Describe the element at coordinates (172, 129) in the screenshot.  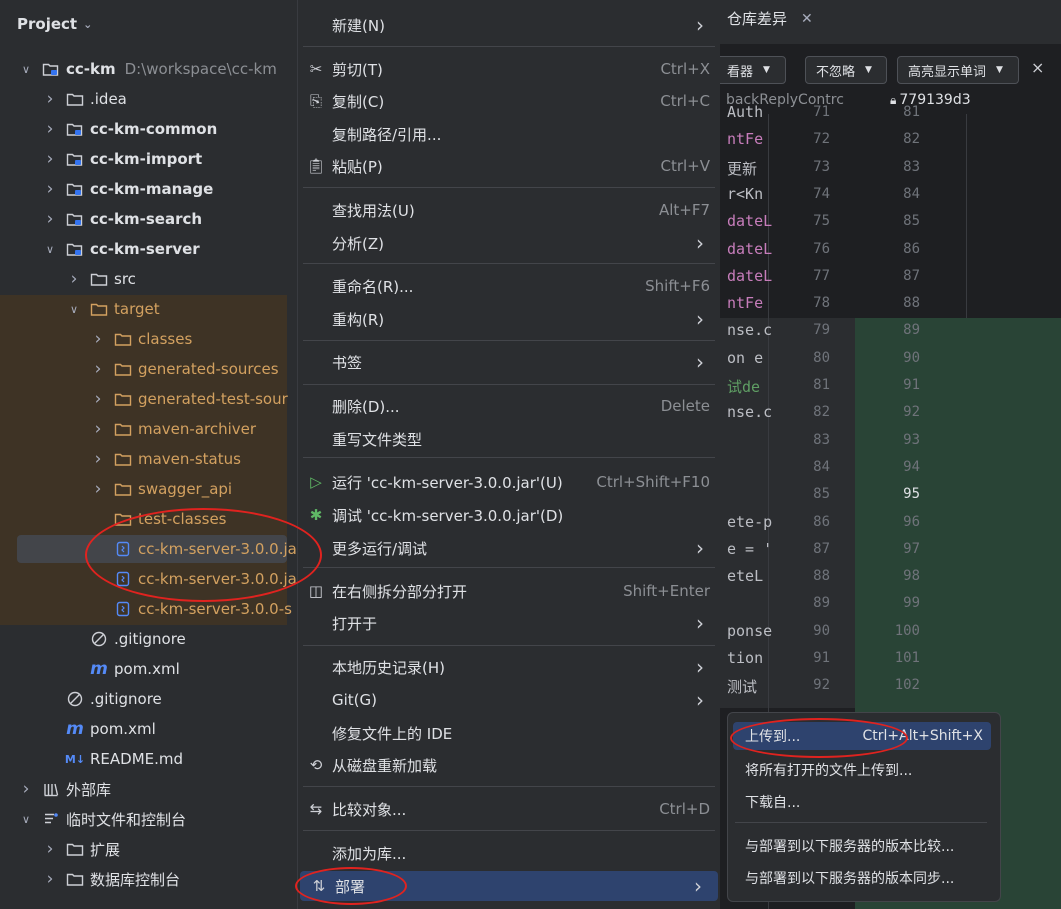
I see `tree-node: › cc-km-common` at that location.